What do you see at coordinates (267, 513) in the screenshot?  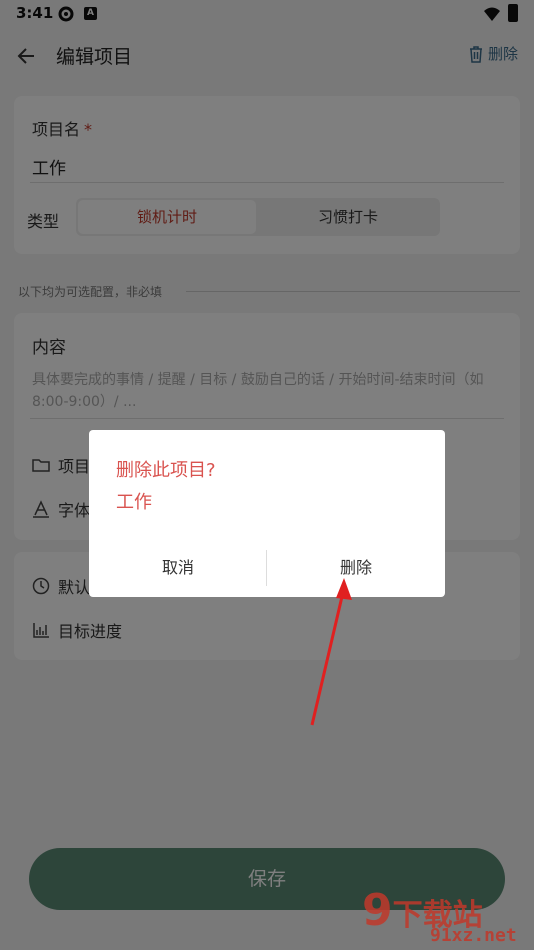 I see `delete-confirm-dialog: 删除此项目? 工作 取消 删除` at bounding box center [267, 513].